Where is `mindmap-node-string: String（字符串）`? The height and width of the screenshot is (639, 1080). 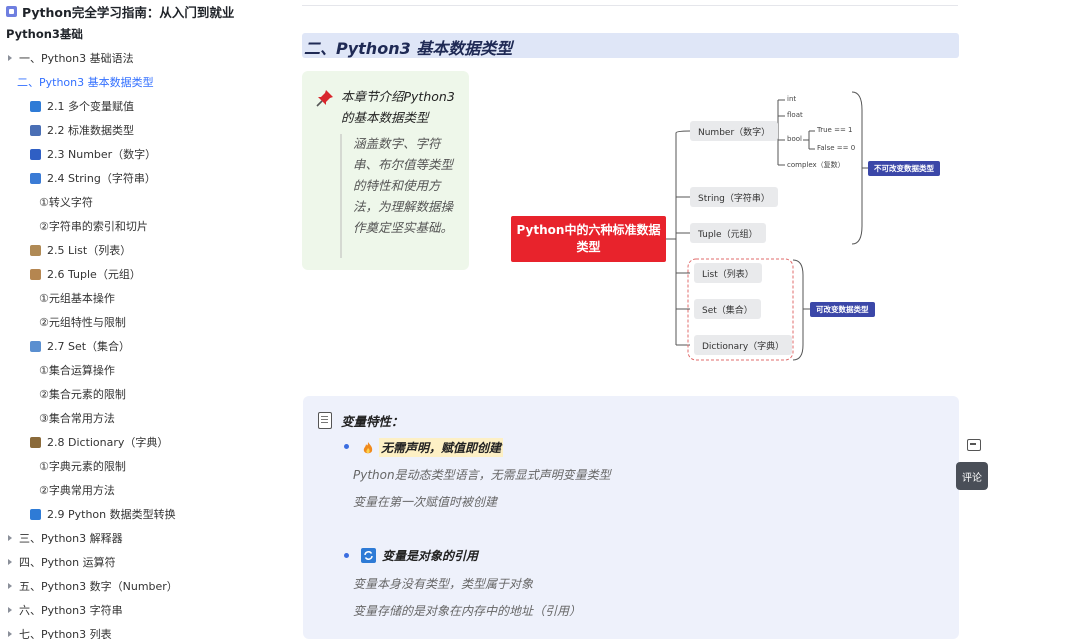 mindmap-node-string: String（字符串） is located at coordinates (734, 197).